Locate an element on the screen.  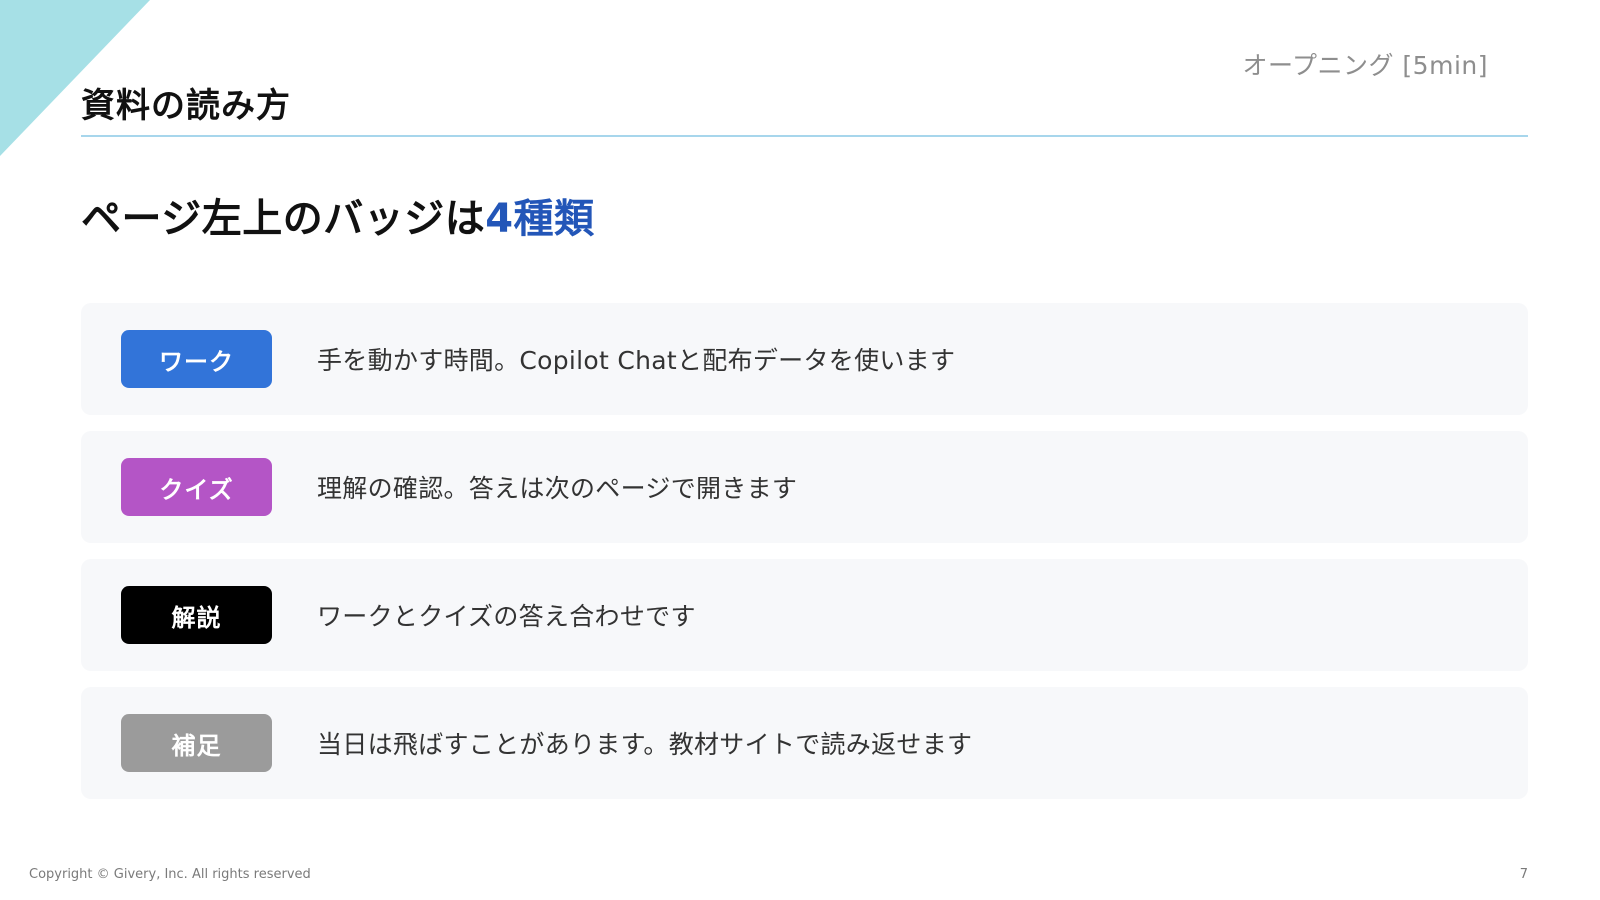
badge-row-supplement: 補足 当日は飛ばすことがあります。教材サイトで読み返せます is located at coordinates (804, 743).